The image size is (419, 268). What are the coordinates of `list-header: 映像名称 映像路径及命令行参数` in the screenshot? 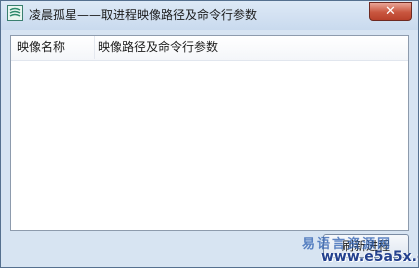 It's located at (209, 48).